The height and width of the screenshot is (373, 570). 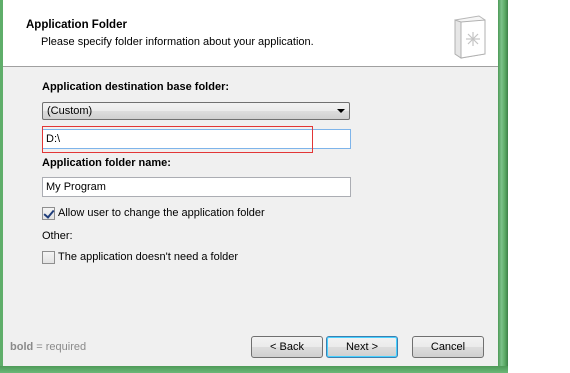 I want to click on base-folder-selected-value: (Custom), so click(x=70, y=111).